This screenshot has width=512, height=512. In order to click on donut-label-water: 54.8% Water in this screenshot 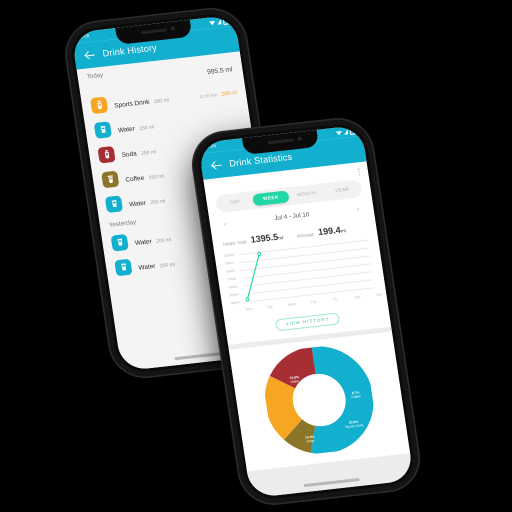, I will do `click(294, 379)`.